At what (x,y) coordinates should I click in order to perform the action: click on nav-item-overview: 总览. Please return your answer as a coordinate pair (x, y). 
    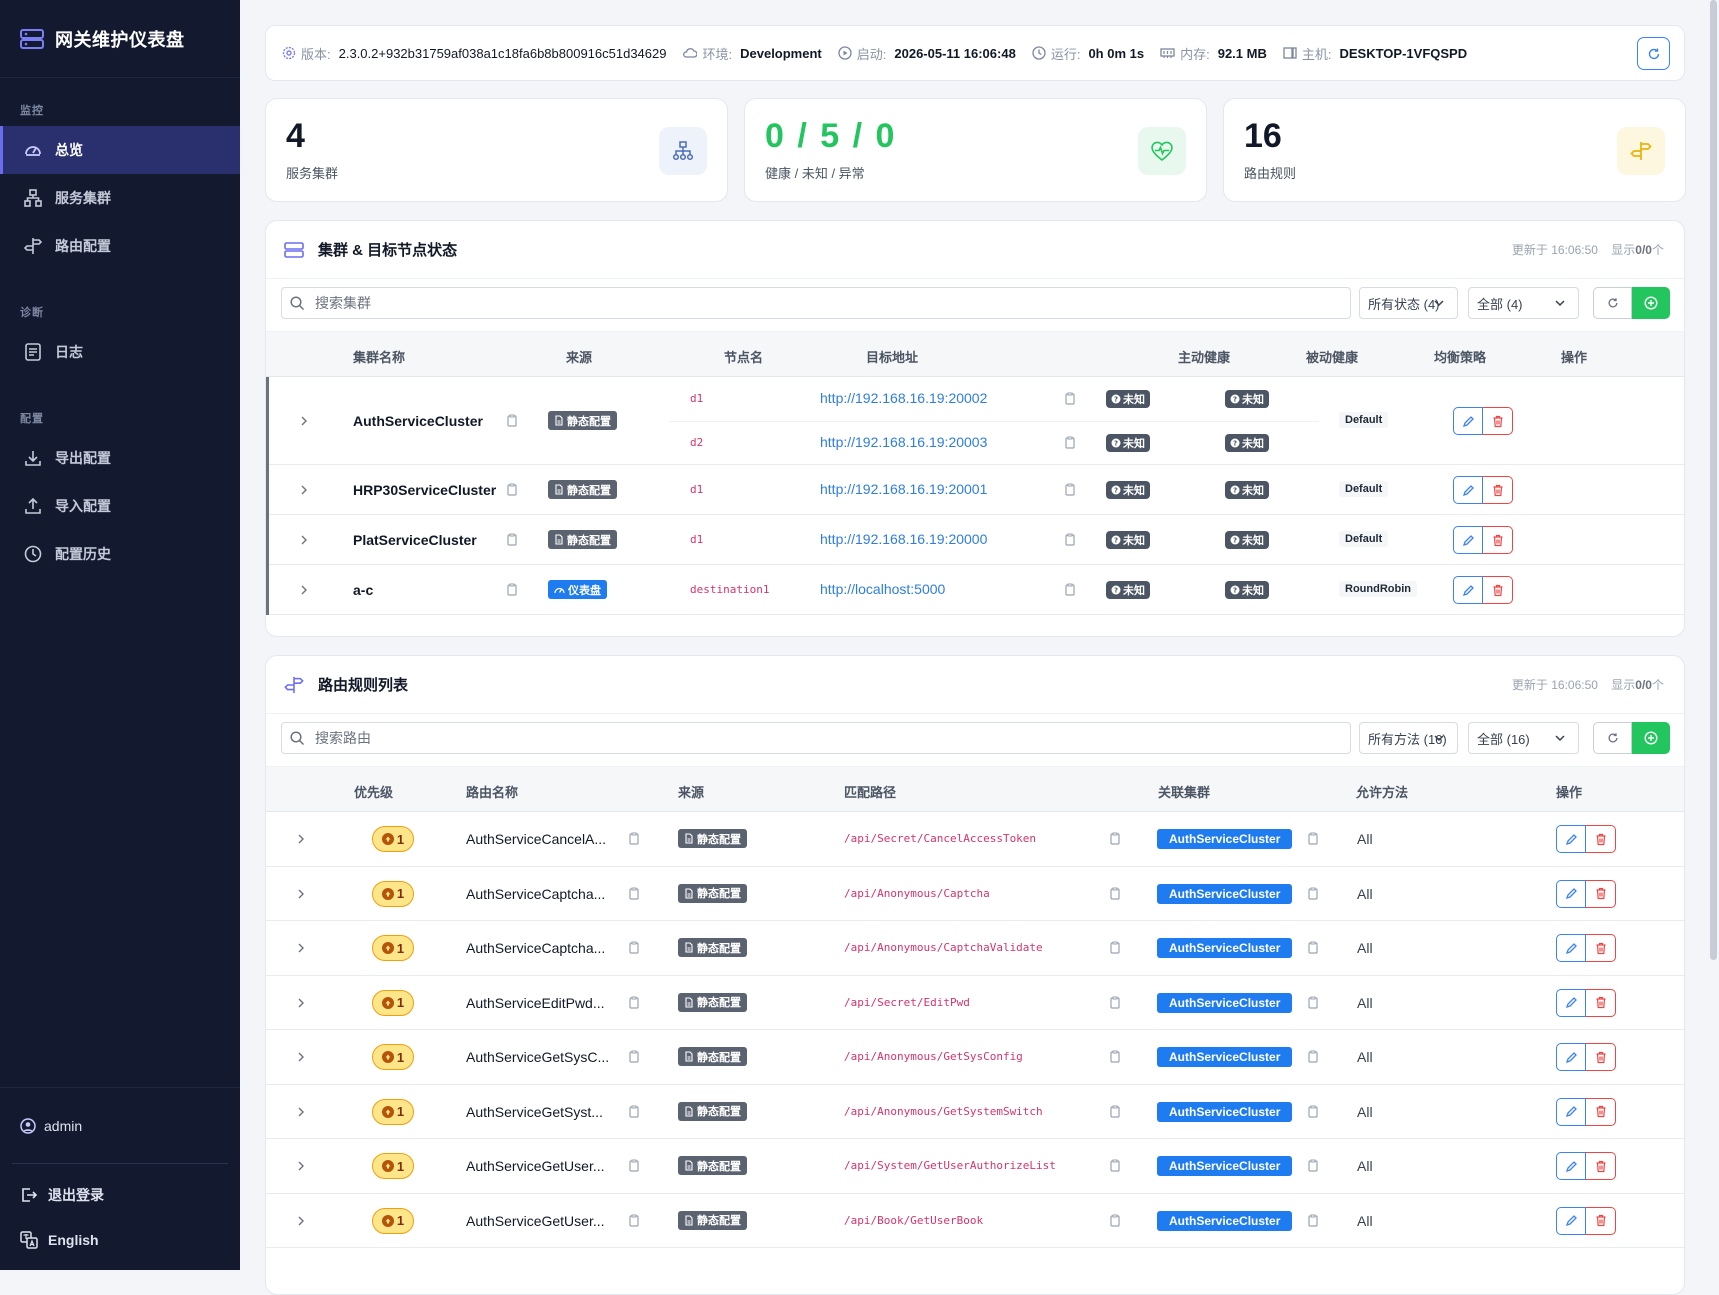
    Looking at the image, I should click on (120, 150).